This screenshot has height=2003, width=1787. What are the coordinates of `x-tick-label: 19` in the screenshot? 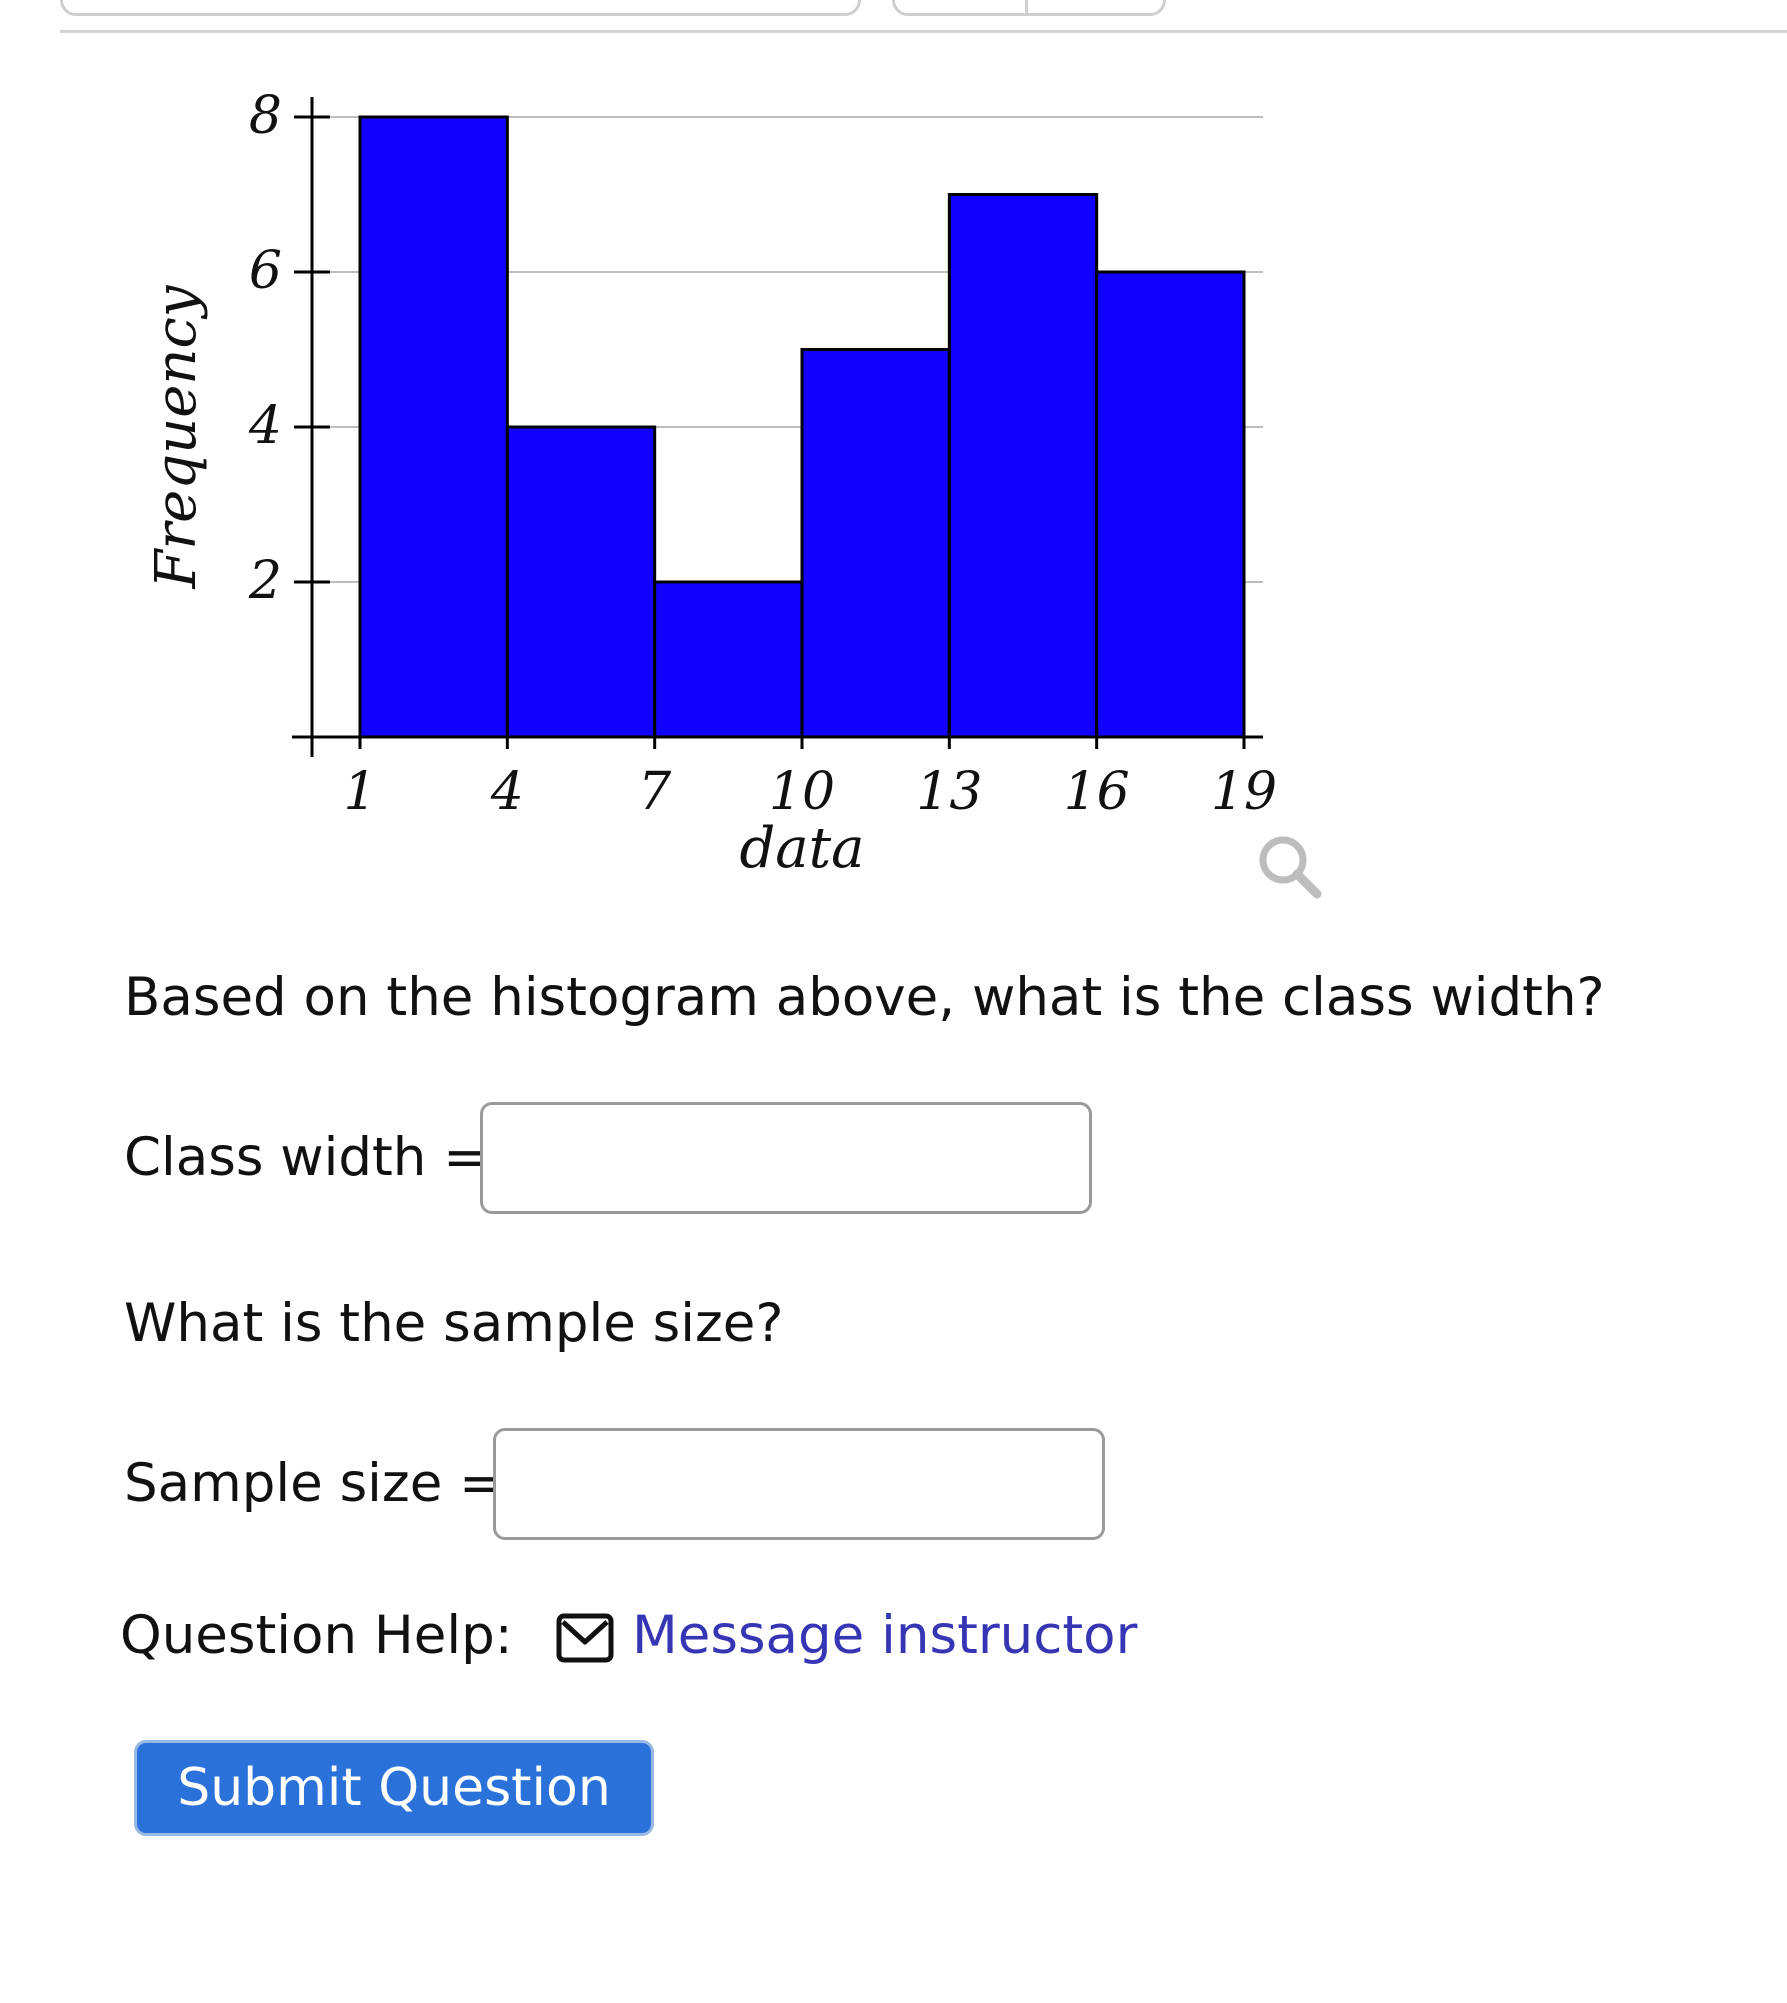 It's located at (1244, 792).